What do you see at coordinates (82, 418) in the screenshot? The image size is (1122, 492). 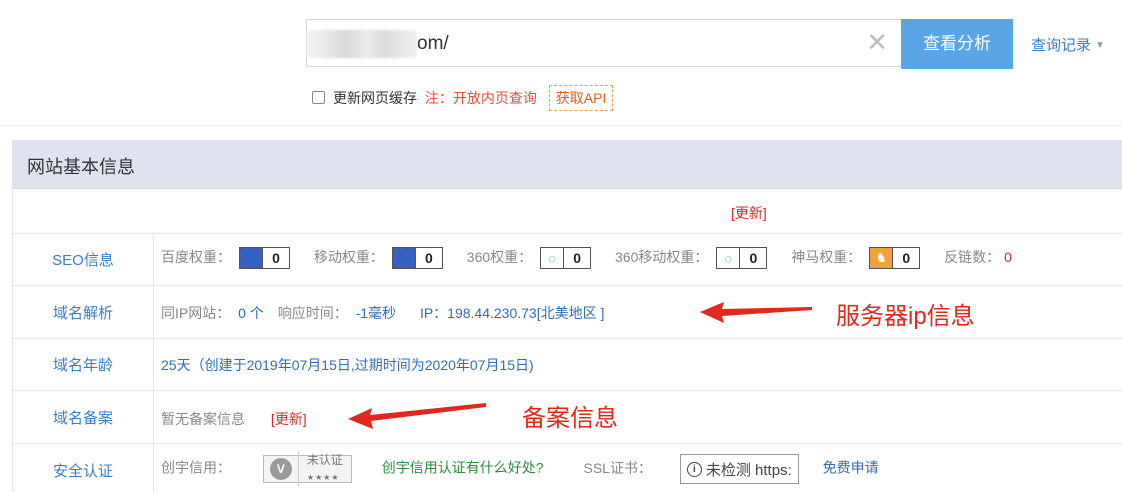 I see `icp-label: 域名备案` at bounding box center [82, 418].